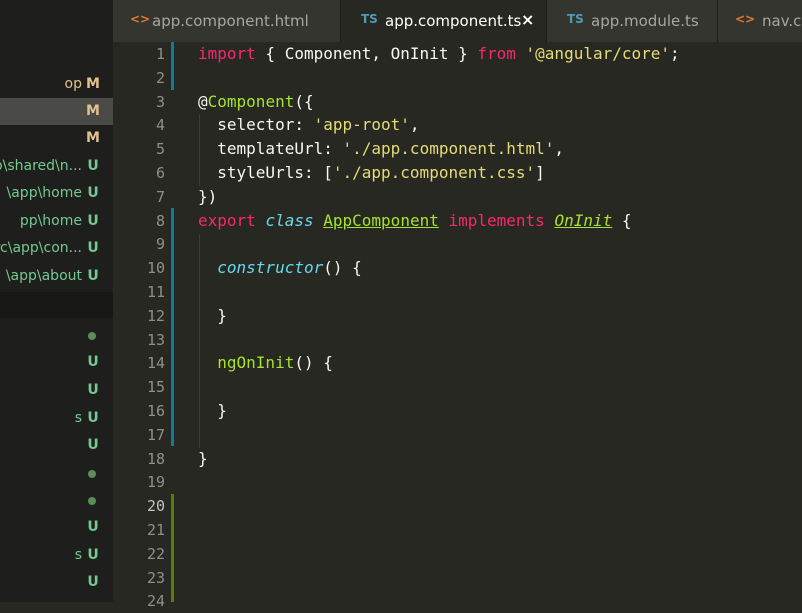 Image resolution: width=802 pixels, height=613 pixels. Describe the element at coordinates (56, 305) in the screenshot. I see `sidebar-section-divider` at that location.